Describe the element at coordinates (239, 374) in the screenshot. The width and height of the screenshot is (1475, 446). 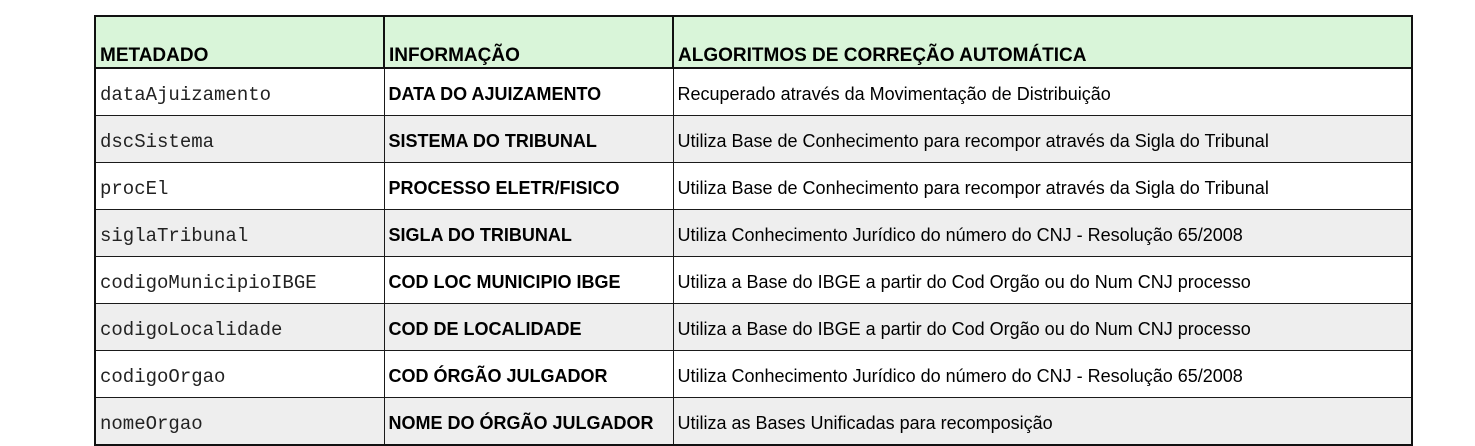
I see `cell-metadado: codigoOrgao` at that location.